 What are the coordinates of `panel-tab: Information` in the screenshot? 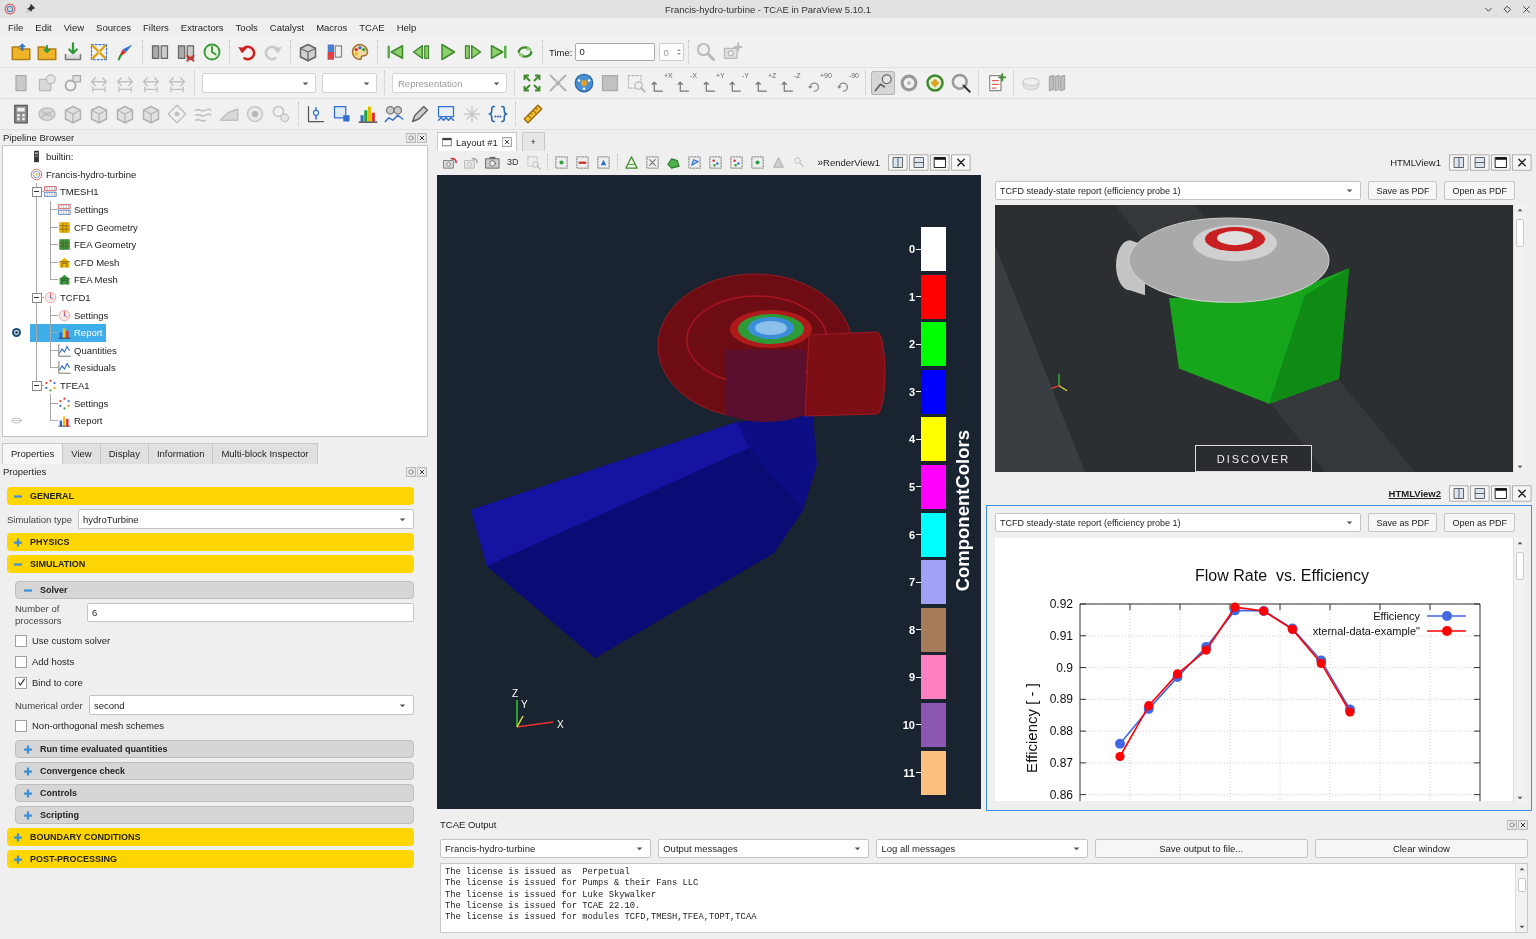 It's located at (180, 453).